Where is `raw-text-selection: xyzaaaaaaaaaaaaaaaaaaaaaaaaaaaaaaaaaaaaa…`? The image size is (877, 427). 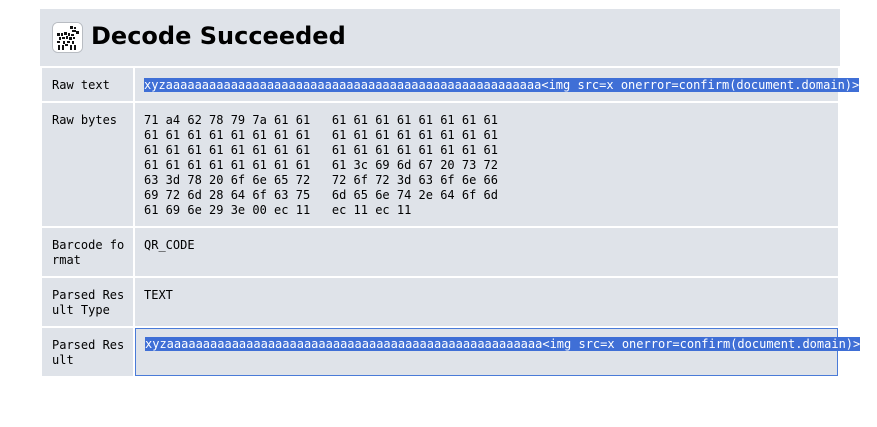 raw-text-selection: xyzaaaaaaaaaaaaaaaaaaaaaaaaaaaaaaaaaaaaa… is located at coordinates (502, 85).